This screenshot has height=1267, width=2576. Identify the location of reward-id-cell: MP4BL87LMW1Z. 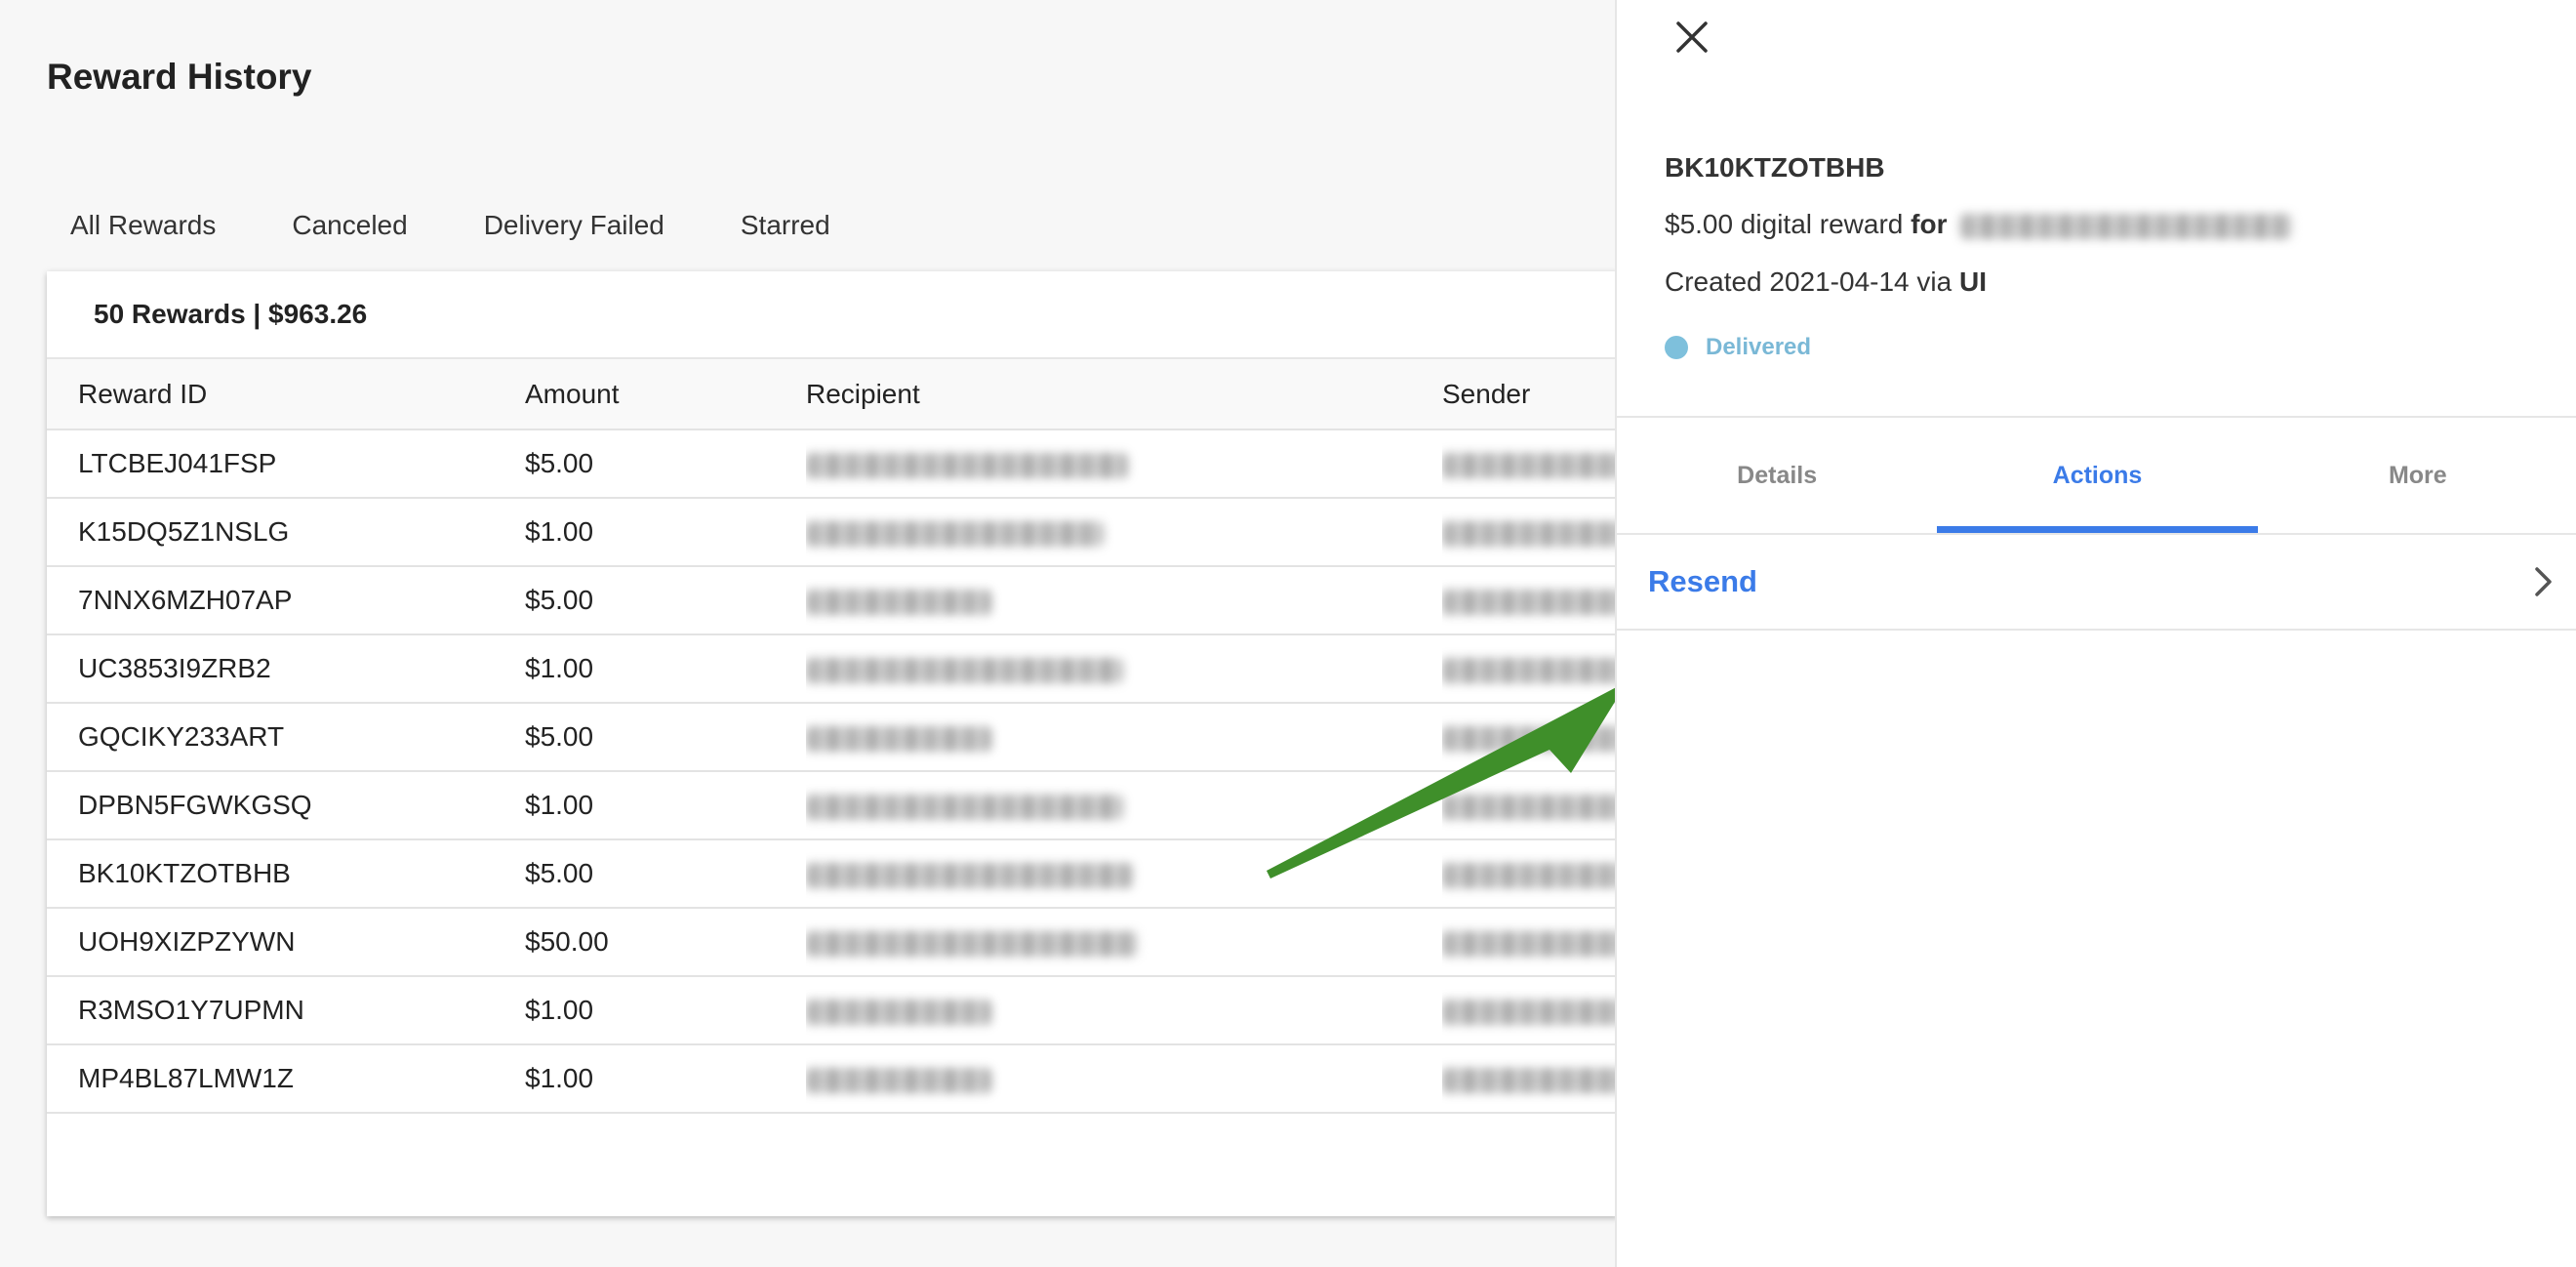
(186, 1078).